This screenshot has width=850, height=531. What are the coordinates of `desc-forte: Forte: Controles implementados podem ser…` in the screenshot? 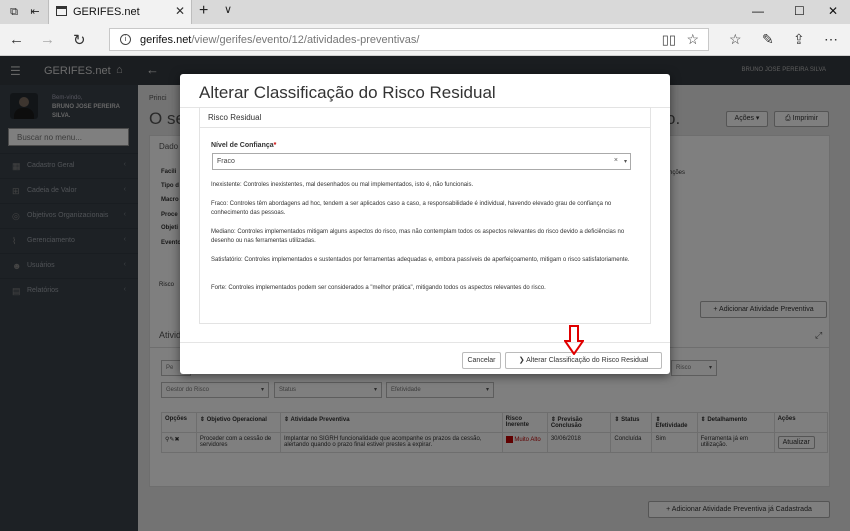 It's located at (378, 288).